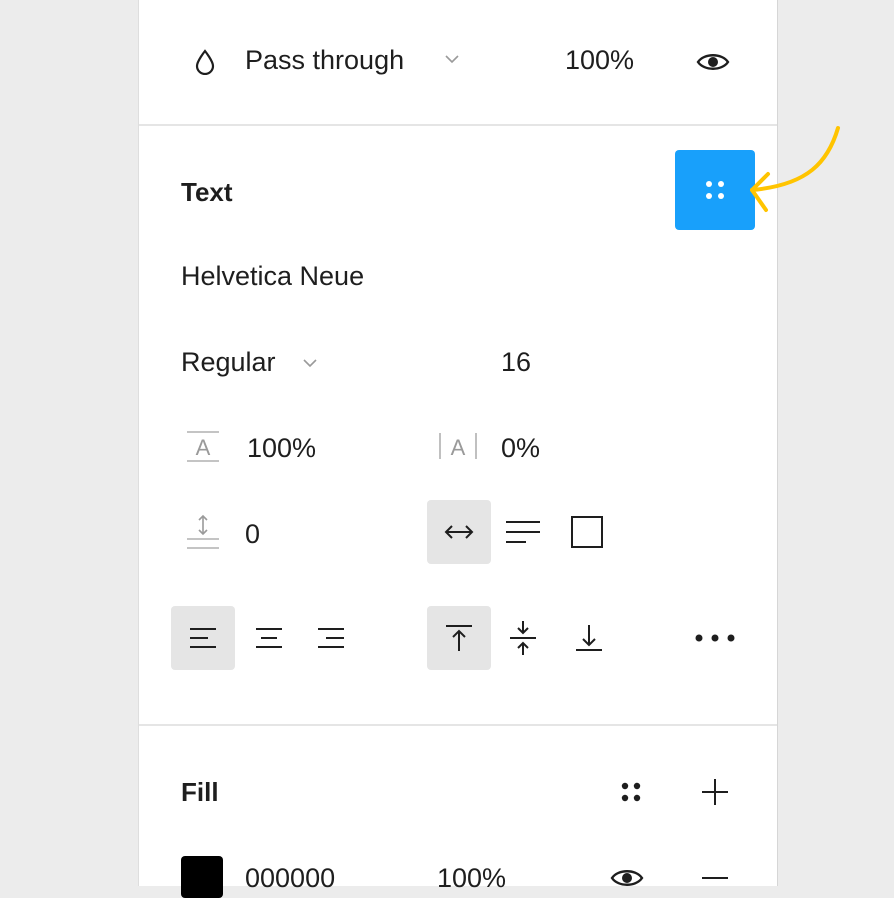 The height and width of the screenshot is (898, 894). I want to click on paragraph-spacing-icon, so click(203, 532).